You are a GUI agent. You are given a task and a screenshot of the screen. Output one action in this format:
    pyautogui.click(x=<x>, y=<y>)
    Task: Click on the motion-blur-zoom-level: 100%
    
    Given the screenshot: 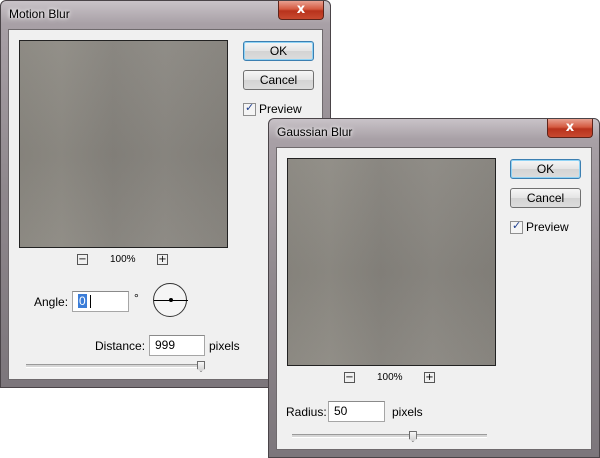 What is the action you would take?
    pyautogui.click(x=123, y=259)
    